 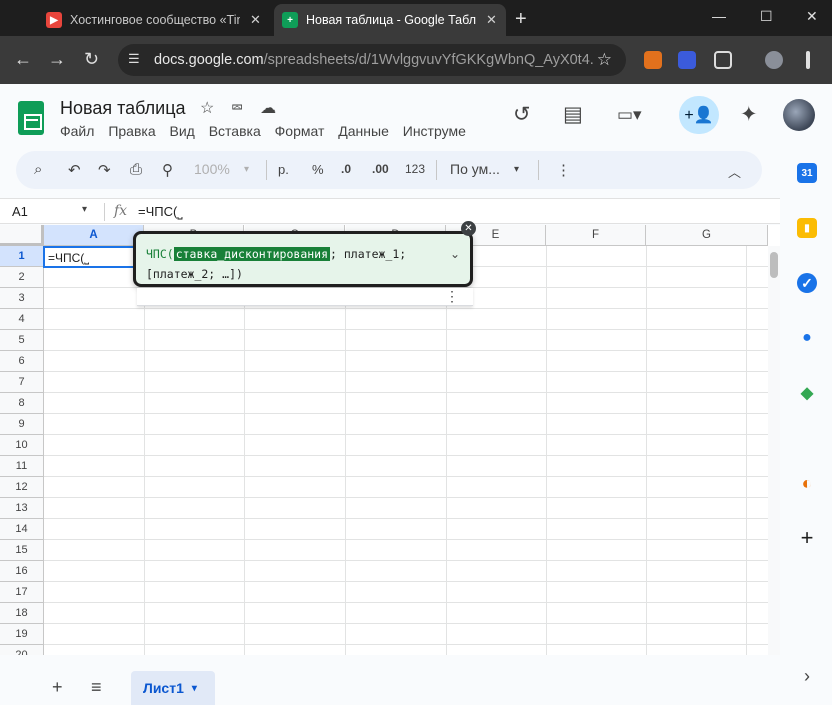 I want to click on menu-edit: Правка, so click(x=131, y=131).